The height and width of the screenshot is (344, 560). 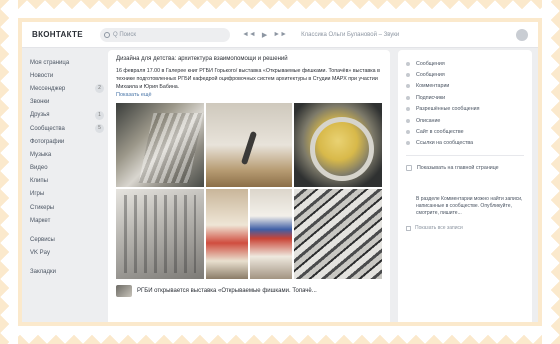 I want to click on sidebar-item-label: Стикеры, so click(x=42, y=207).